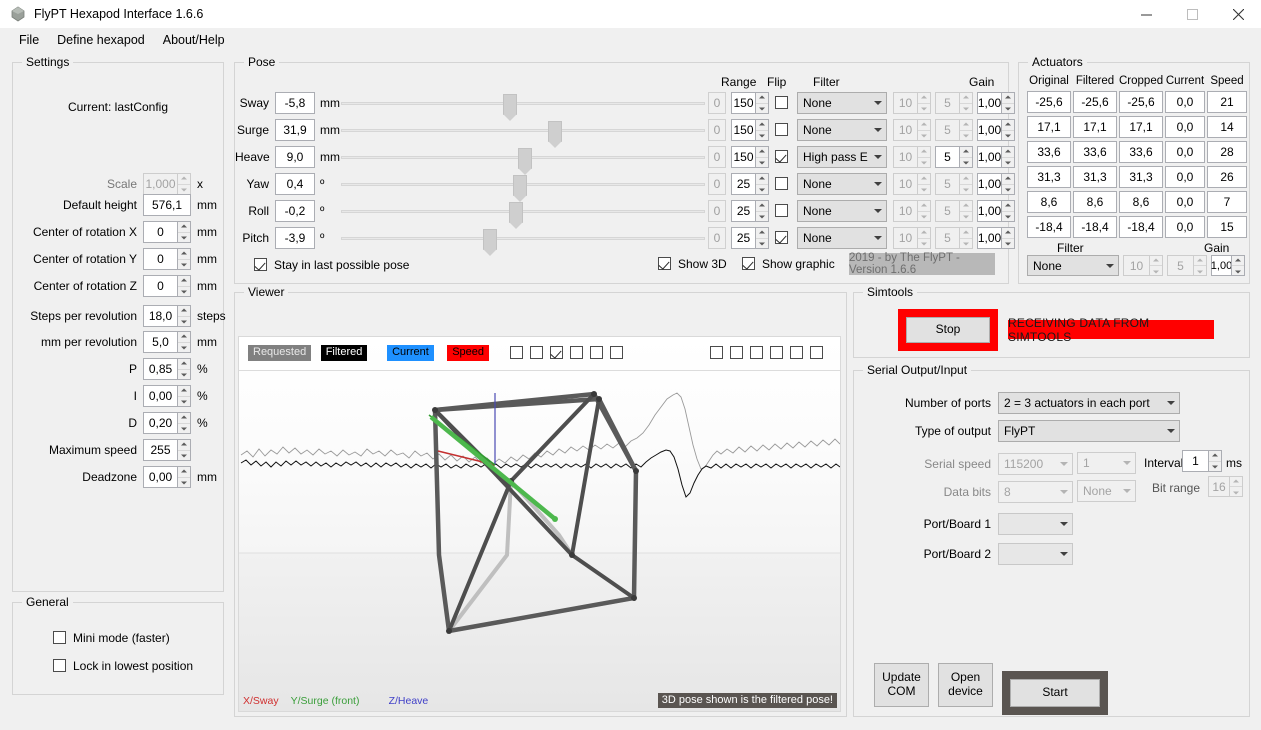 The height and width of the screenshot is (730, 1261). What do you see at coordinates (954, 184) in the screenshot?
I see `pose-param2-3: 5` at bounding box center [954, 184].